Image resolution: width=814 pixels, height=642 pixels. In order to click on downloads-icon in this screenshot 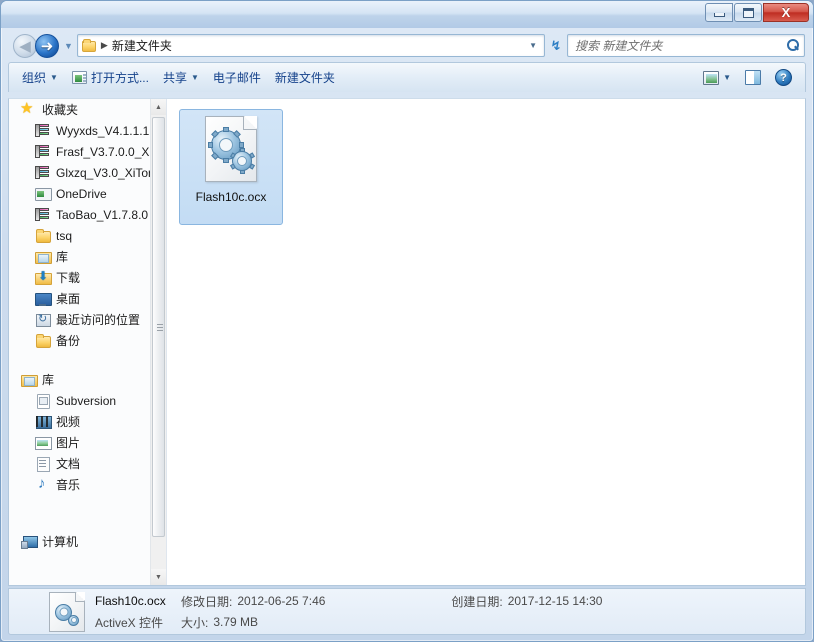, I will do `click(43, 277)`.